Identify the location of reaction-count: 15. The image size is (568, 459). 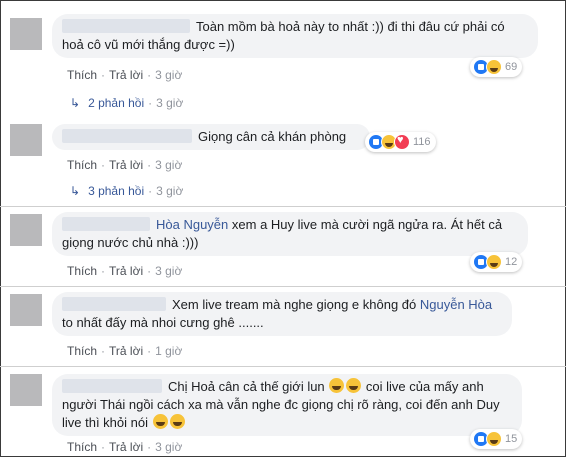
(511, 439).